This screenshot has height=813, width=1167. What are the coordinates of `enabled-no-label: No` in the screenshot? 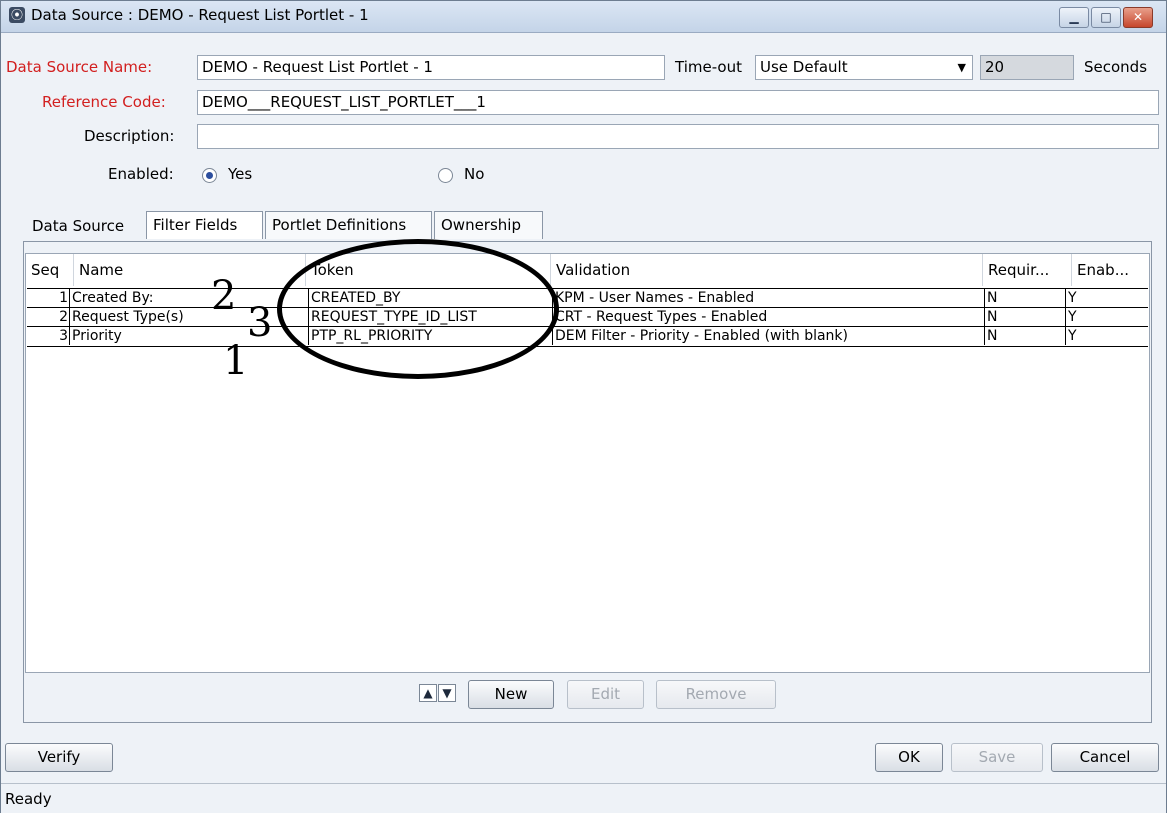 It's located at (474, 174).